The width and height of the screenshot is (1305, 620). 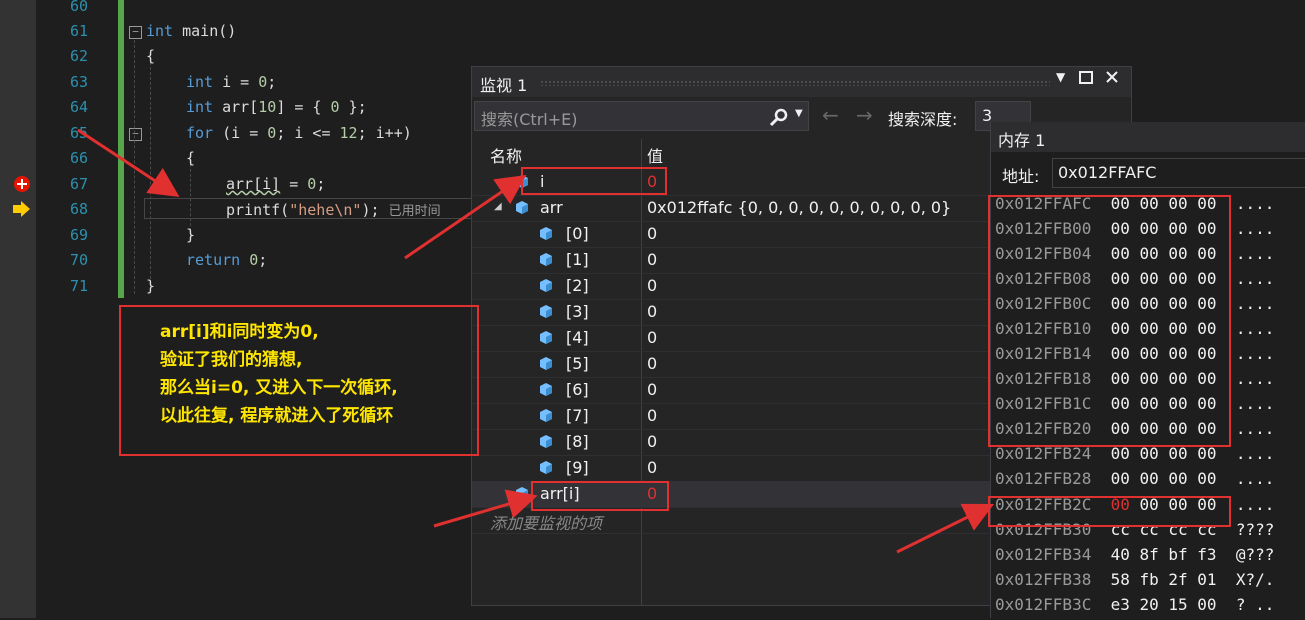 What do you see at coordinates (128, 162) in the screenshot?
I see `arrow-to-code-line` at bounding box center [128, 162].